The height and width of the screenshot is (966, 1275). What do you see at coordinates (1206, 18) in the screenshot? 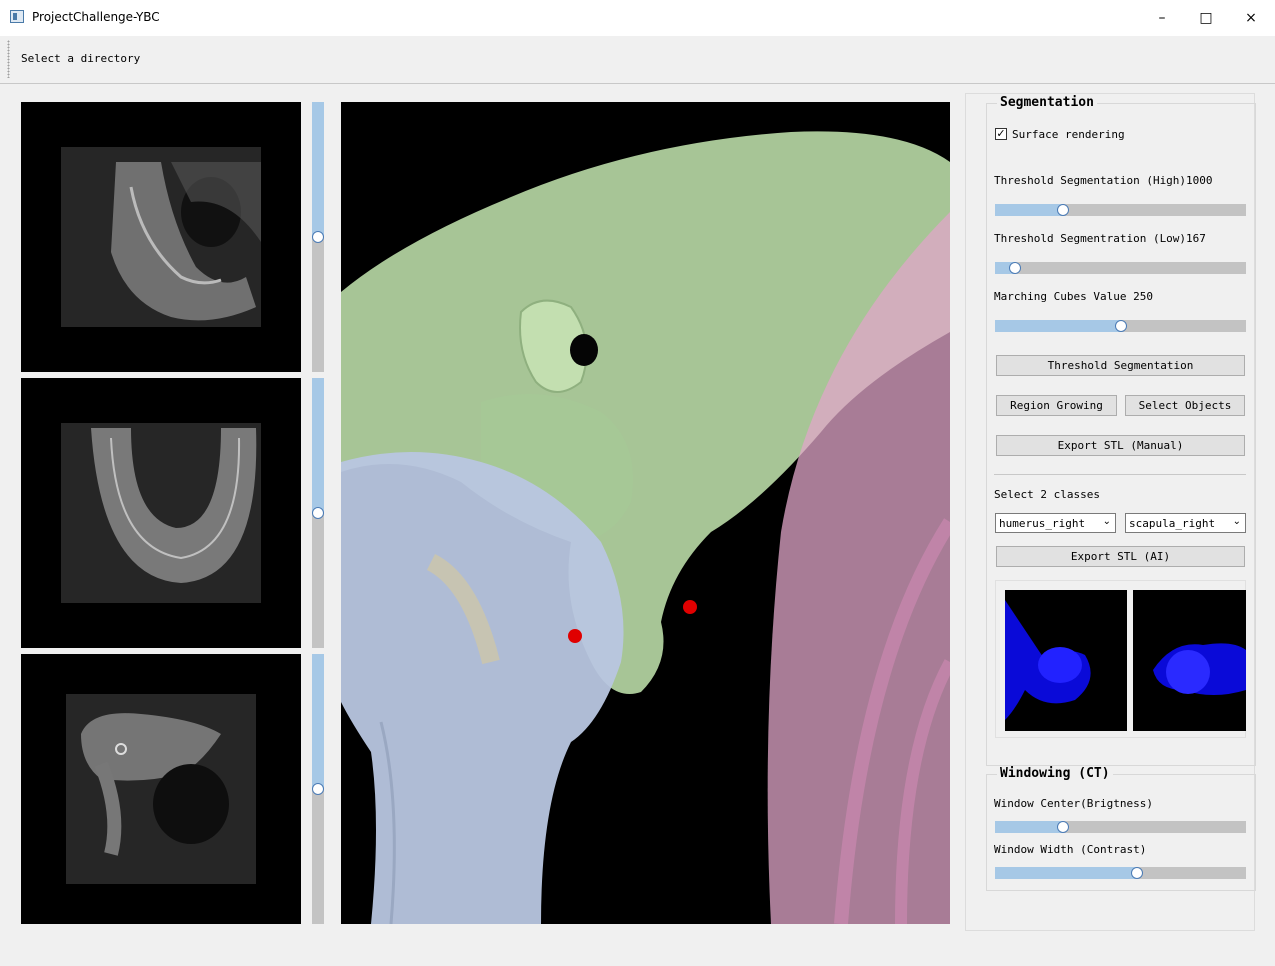
I see `maximize-icon: □` at bounding box center [1206, 18].